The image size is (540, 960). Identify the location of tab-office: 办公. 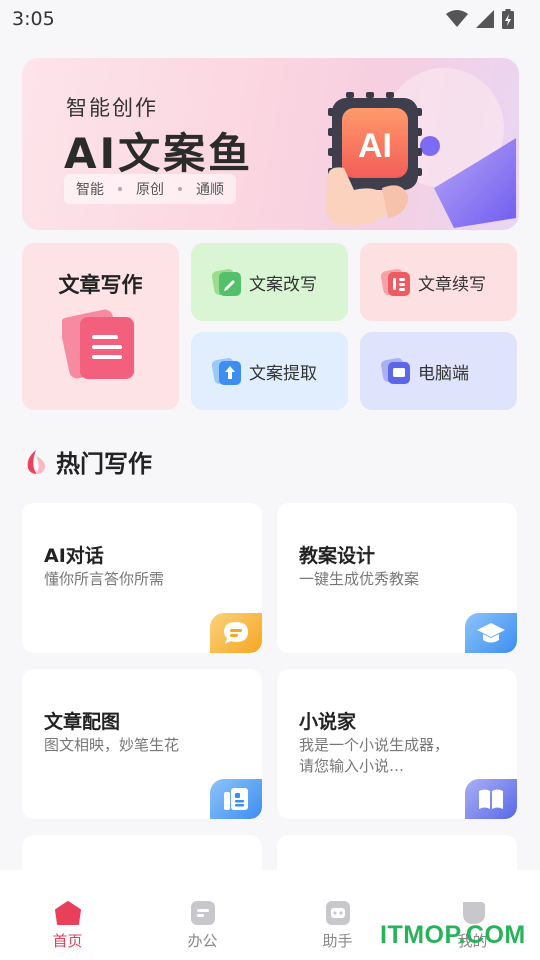
(202, 915).